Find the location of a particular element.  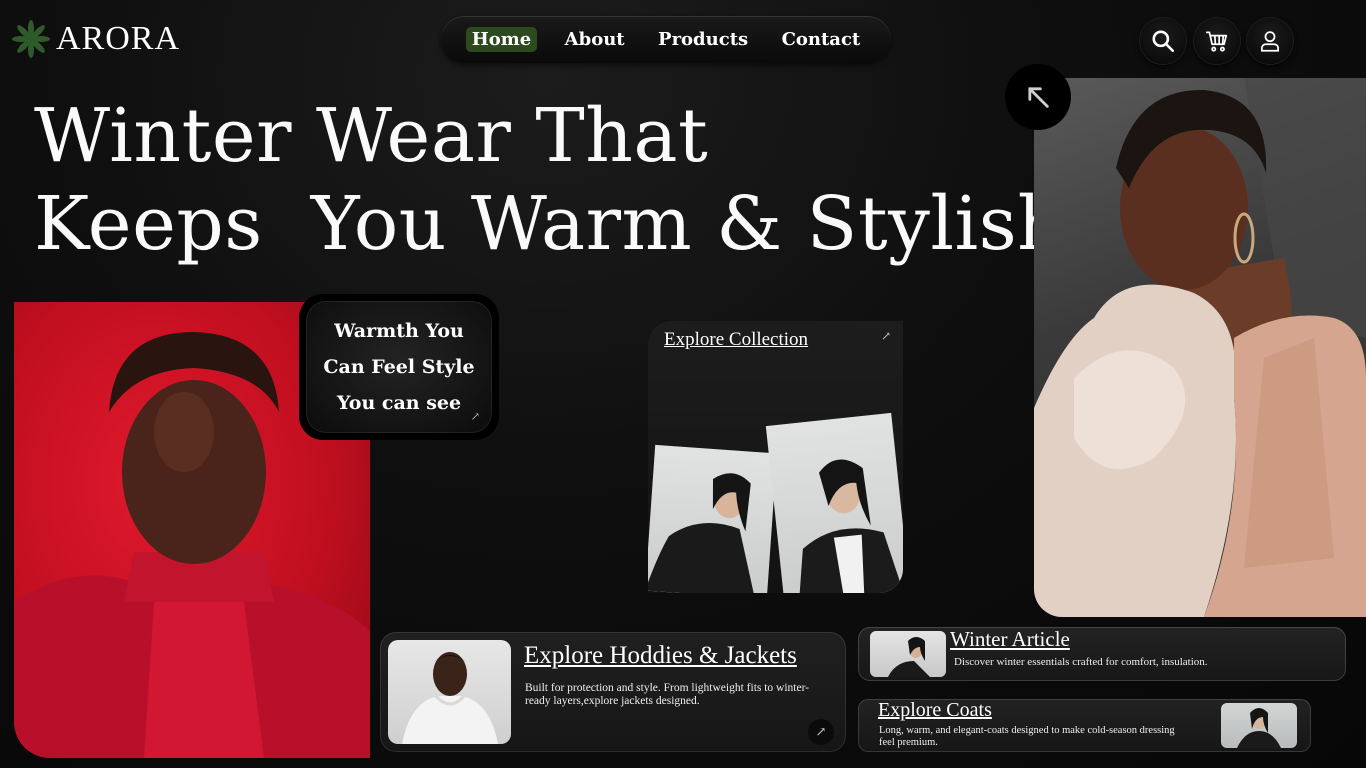

search-icon is located at coordinates (1163, 41).